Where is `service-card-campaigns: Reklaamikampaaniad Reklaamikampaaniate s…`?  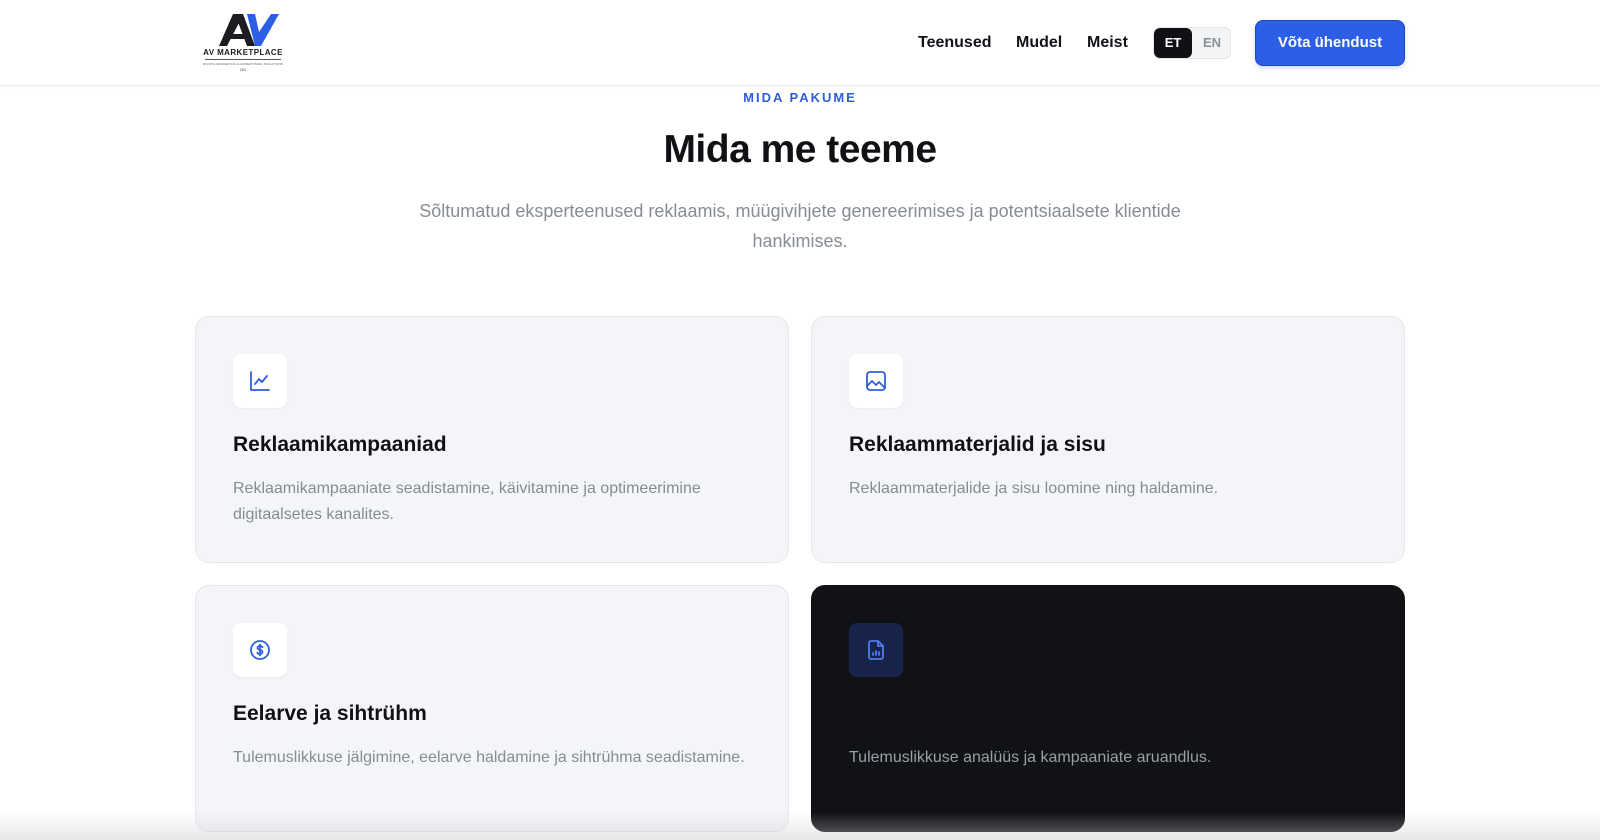 service-card-campaigns: Reklaamikampaaniad Reklaamikampaaniate s… is located at coordinates (492, 439).